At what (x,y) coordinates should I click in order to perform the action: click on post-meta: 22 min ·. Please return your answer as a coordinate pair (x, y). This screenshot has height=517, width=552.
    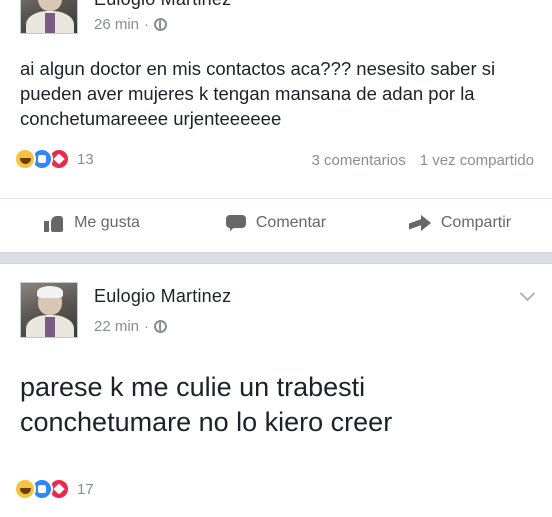
    Looking at the image, I should click on (131, 326).